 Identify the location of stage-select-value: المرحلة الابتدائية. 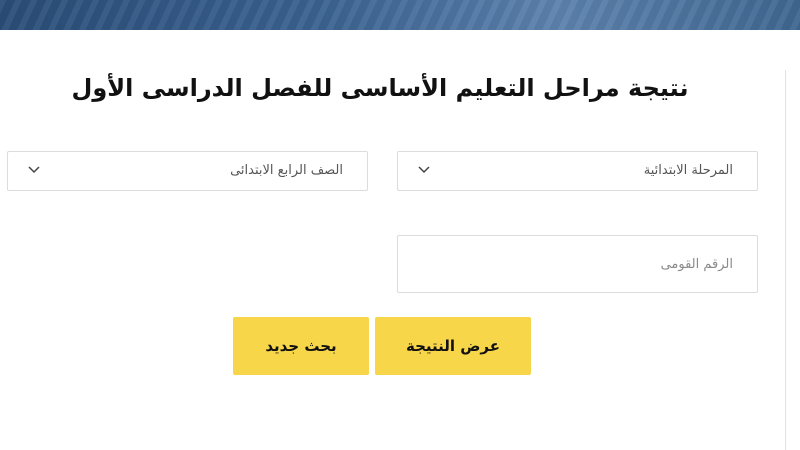
(688, 170).